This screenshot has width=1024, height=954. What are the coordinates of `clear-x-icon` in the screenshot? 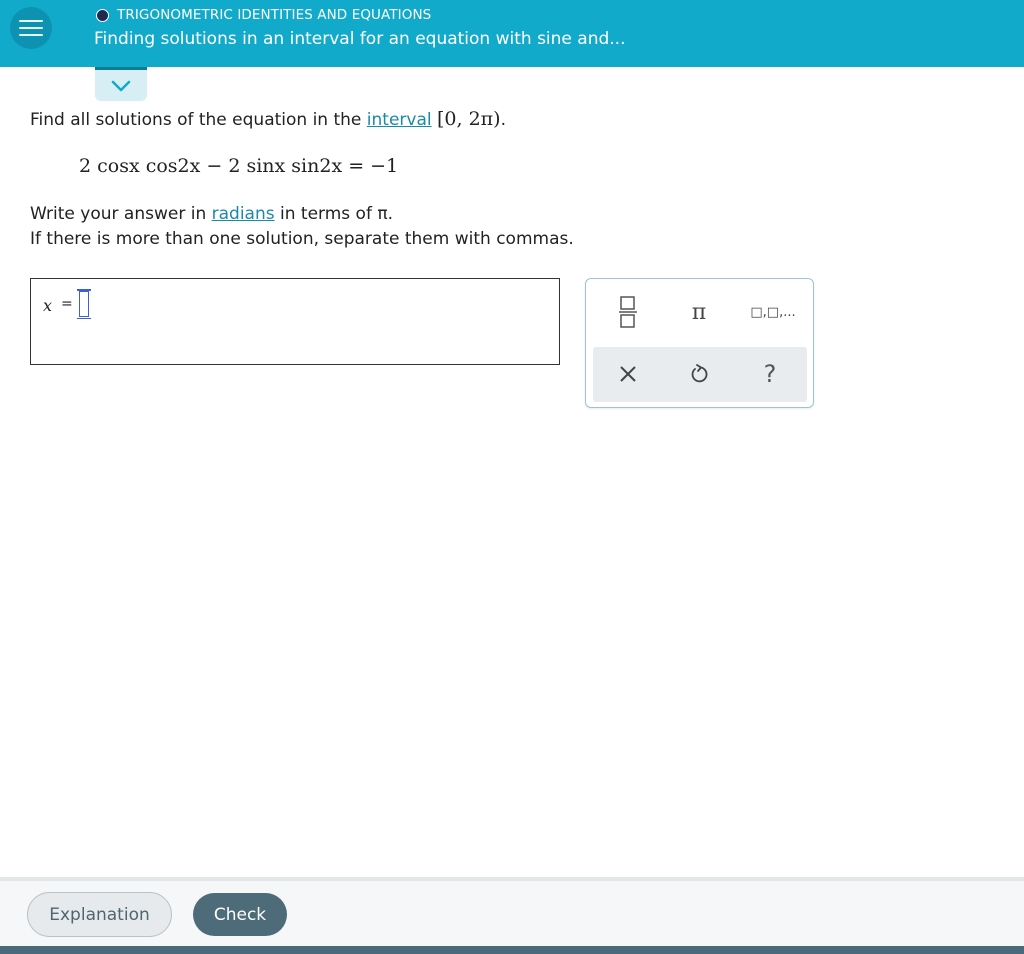 It's located at (628, 374).